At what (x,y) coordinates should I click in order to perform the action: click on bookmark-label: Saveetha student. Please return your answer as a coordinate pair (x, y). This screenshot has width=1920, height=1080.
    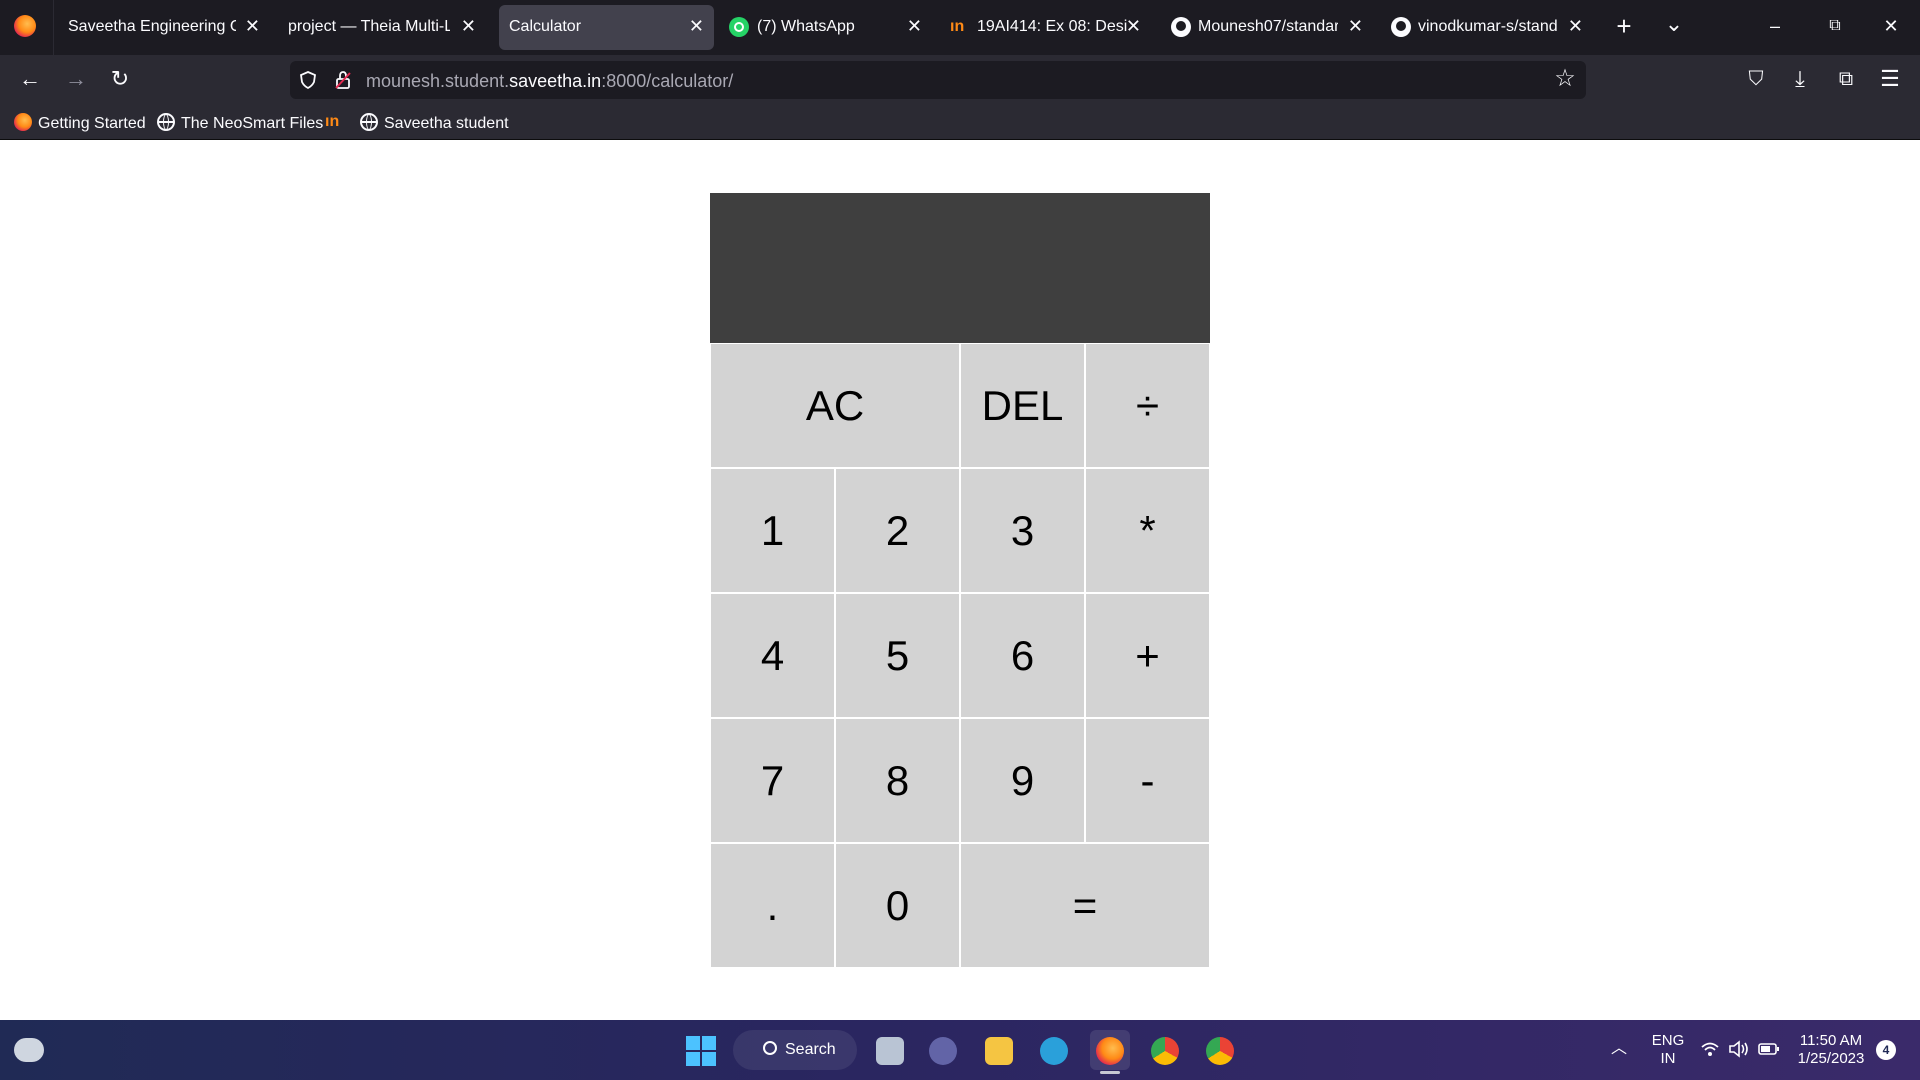
    Looking at the image, I should click on (446, 123).